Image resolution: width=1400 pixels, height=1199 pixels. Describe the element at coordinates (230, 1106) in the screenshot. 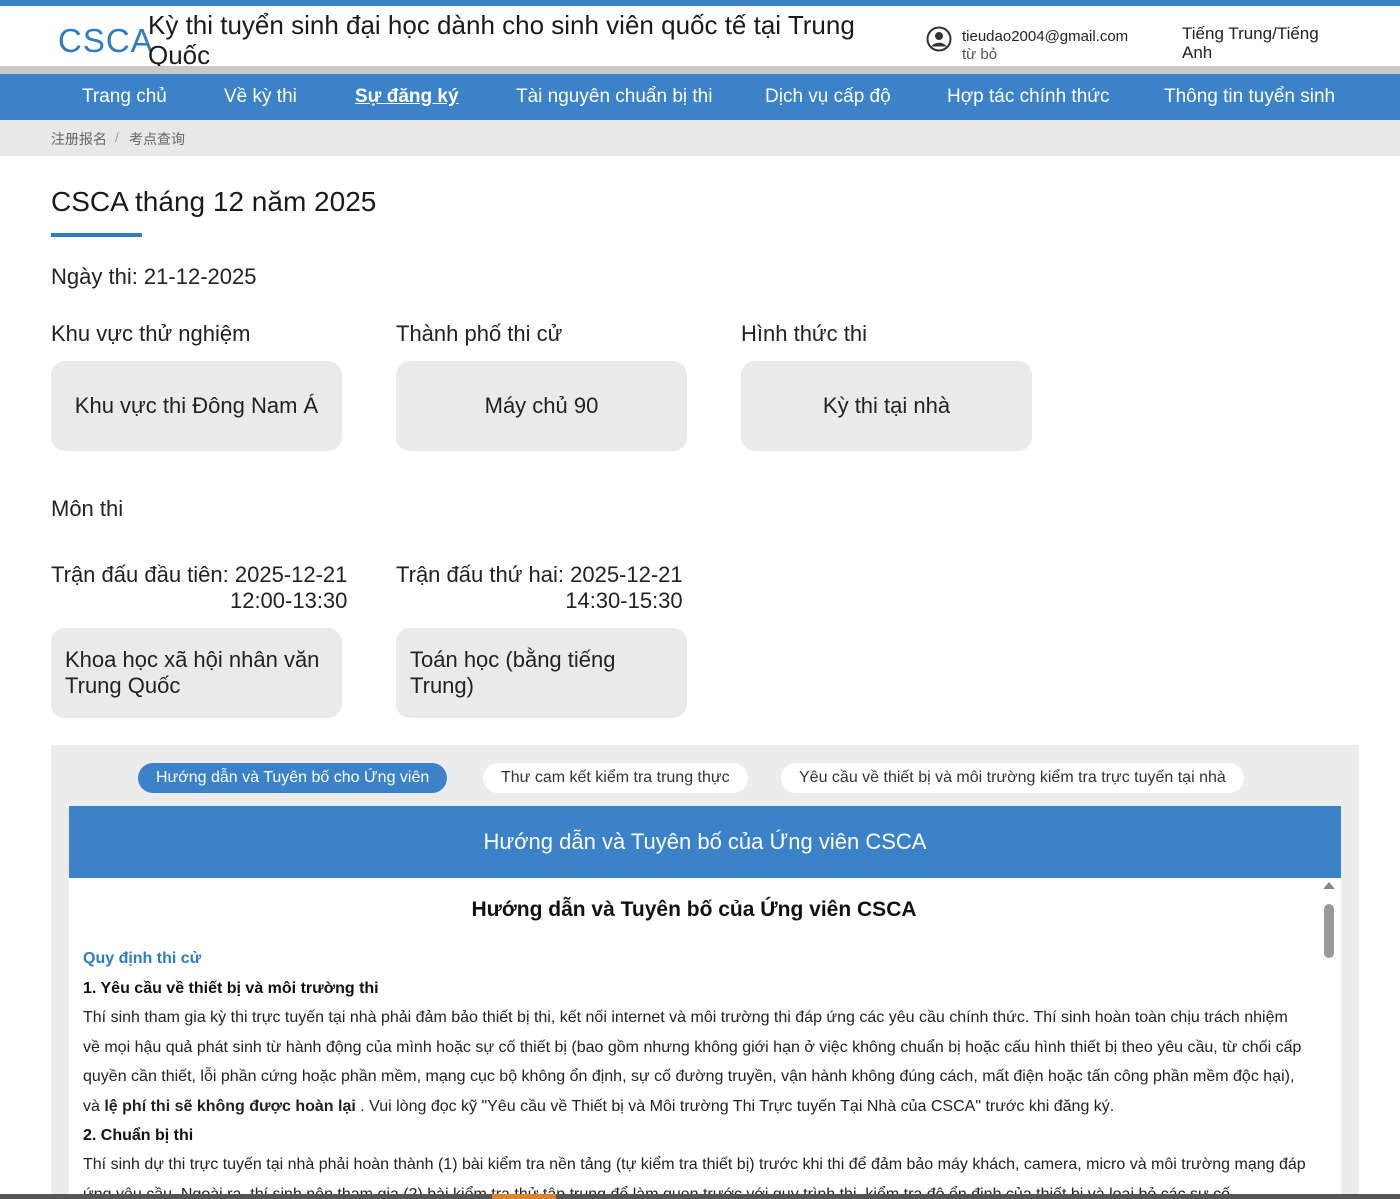

I see `non-refundable-note: lệ phí thi sẽ không được hoàn lại` at that location.